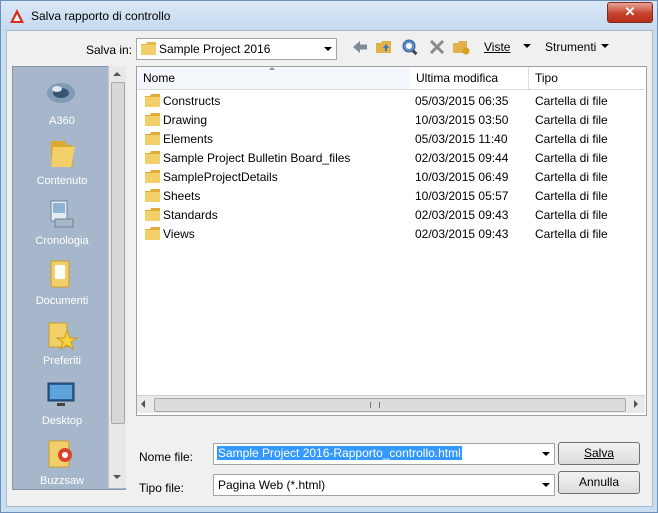 Image resolution: width=658 pixels, height=513 pixels. I want to click on new-folder-icon, so click(461, 47).